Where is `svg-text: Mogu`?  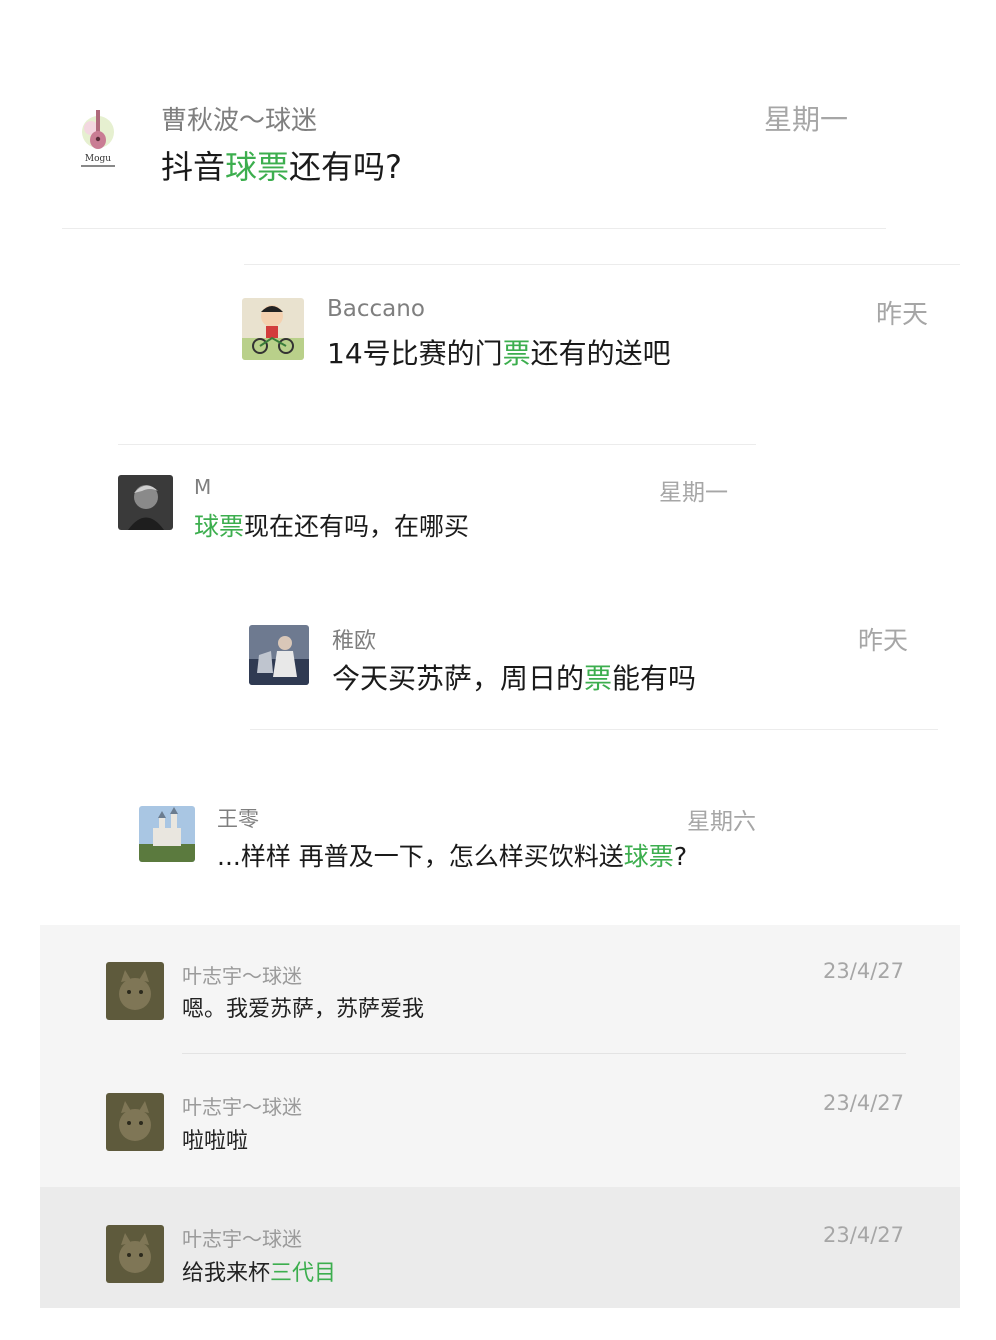 svg-text: Mogu is located at coordinates (98, 159).